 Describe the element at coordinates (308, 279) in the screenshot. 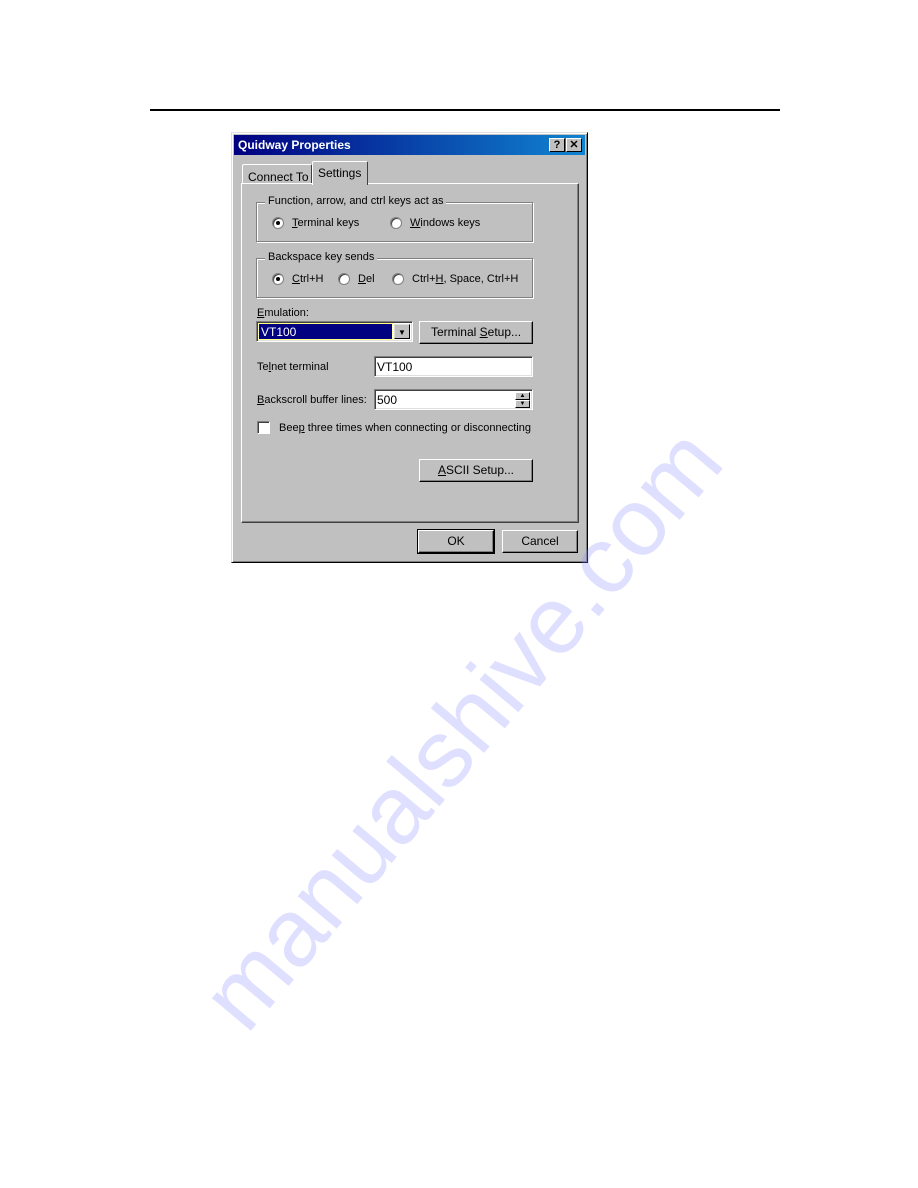

I see `radio-label: Ctrl+H` at that location.